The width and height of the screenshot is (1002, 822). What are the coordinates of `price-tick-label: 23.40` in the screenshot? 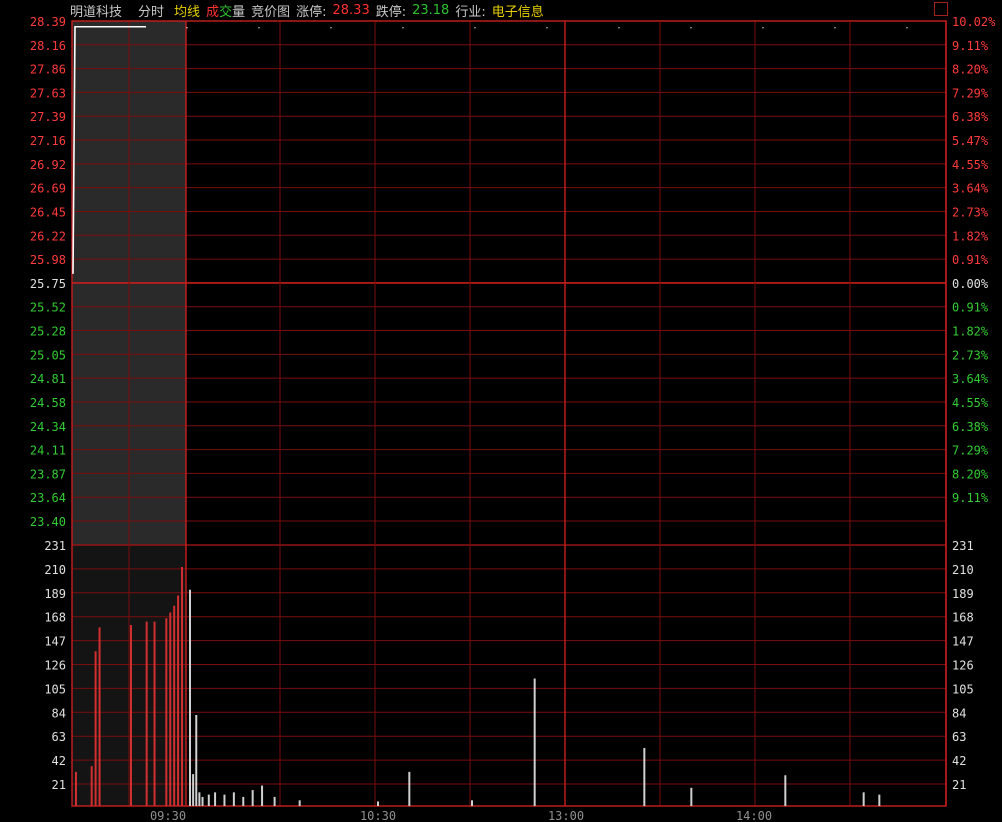 It's located at (48, 522).